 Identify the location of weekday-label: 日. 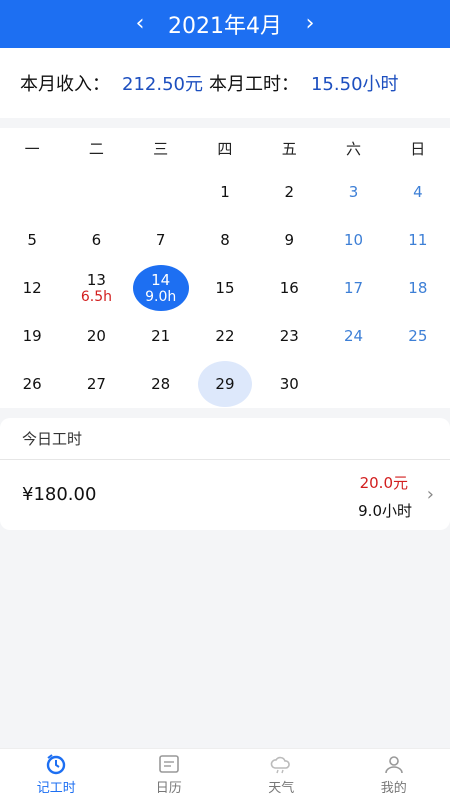
(418, 148).